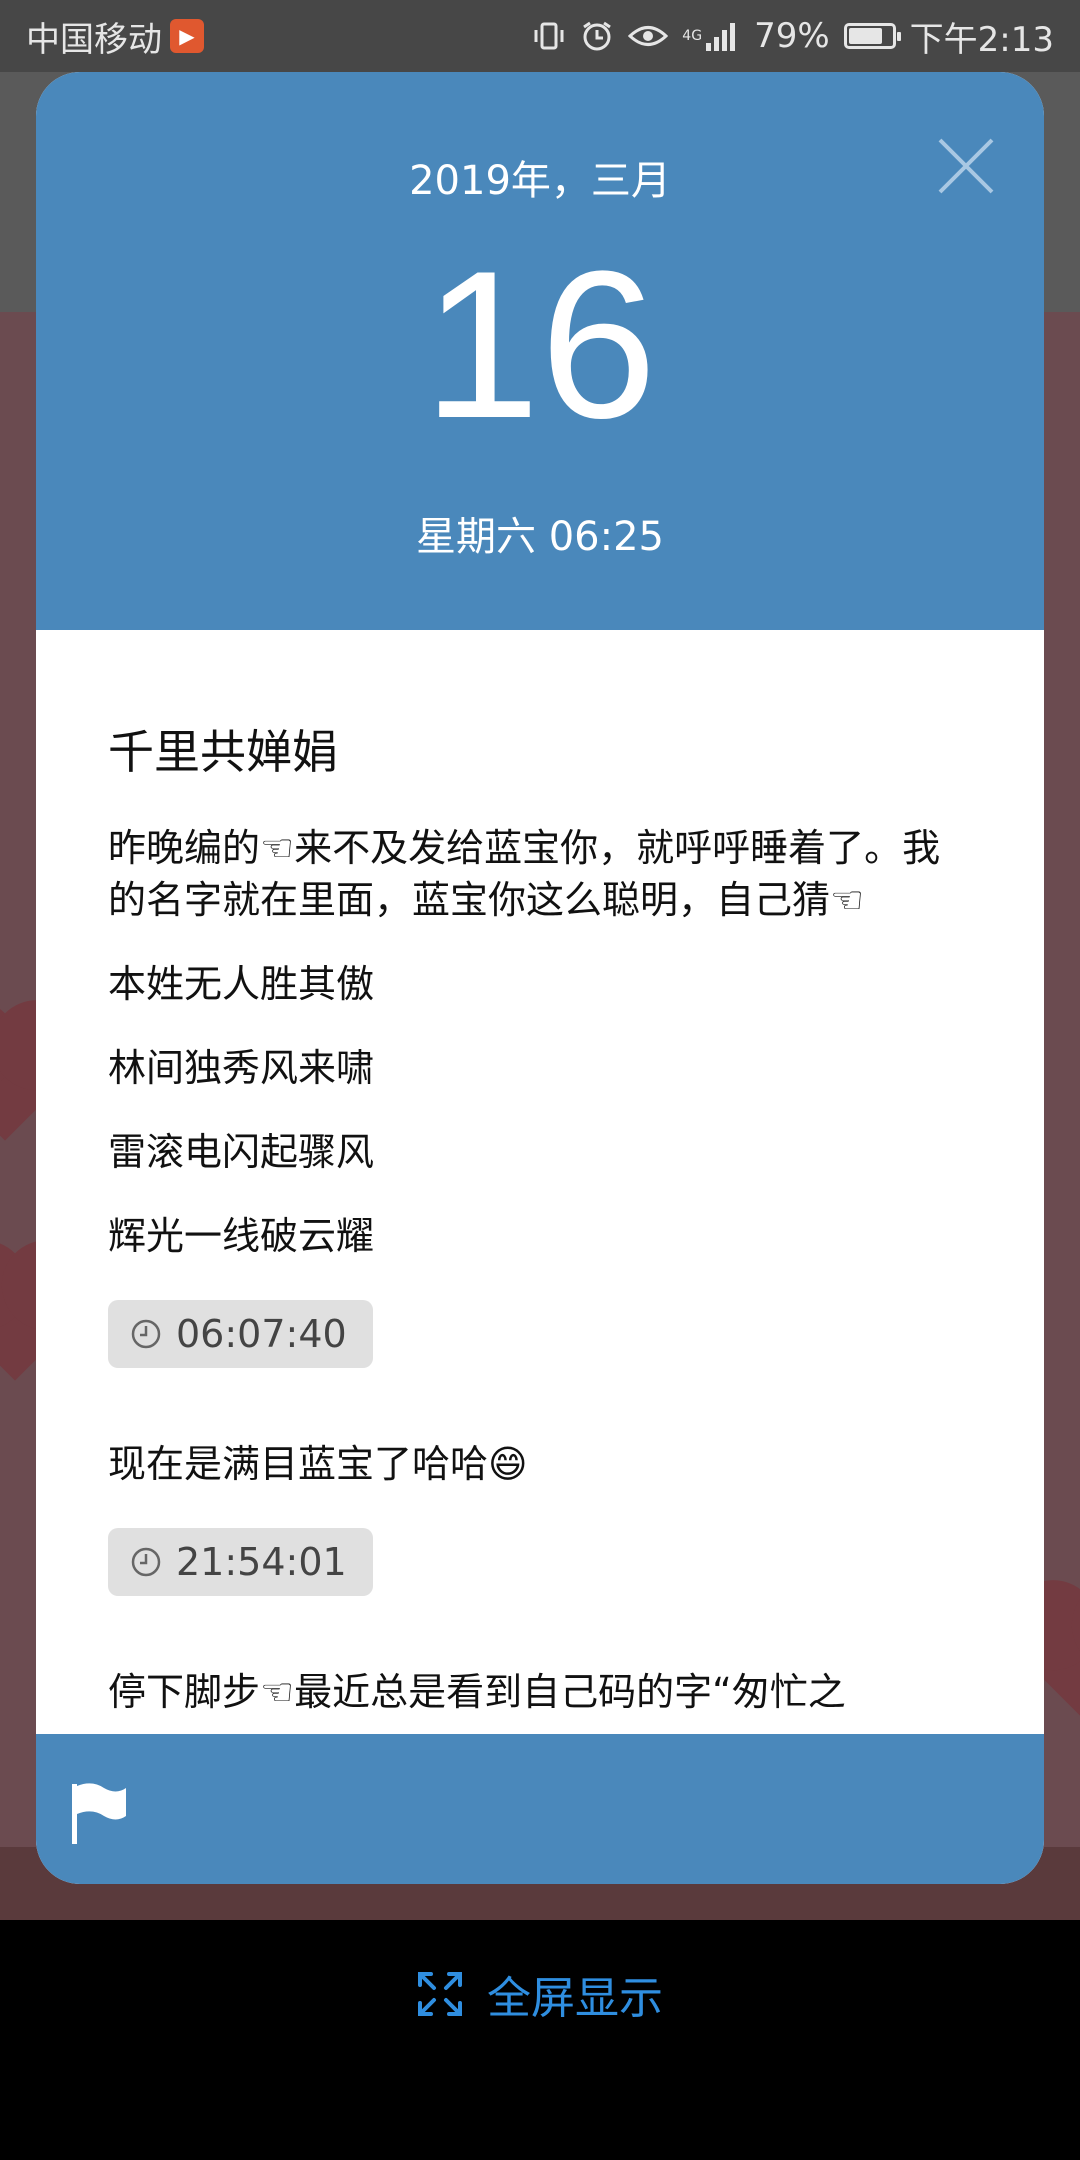 The width and height of the screenshot is (1080, 2160). I want to click on entry-paragraph: 停下脚步☜最近总是看到自己码的字“匆忙之, so click(477, 1692).